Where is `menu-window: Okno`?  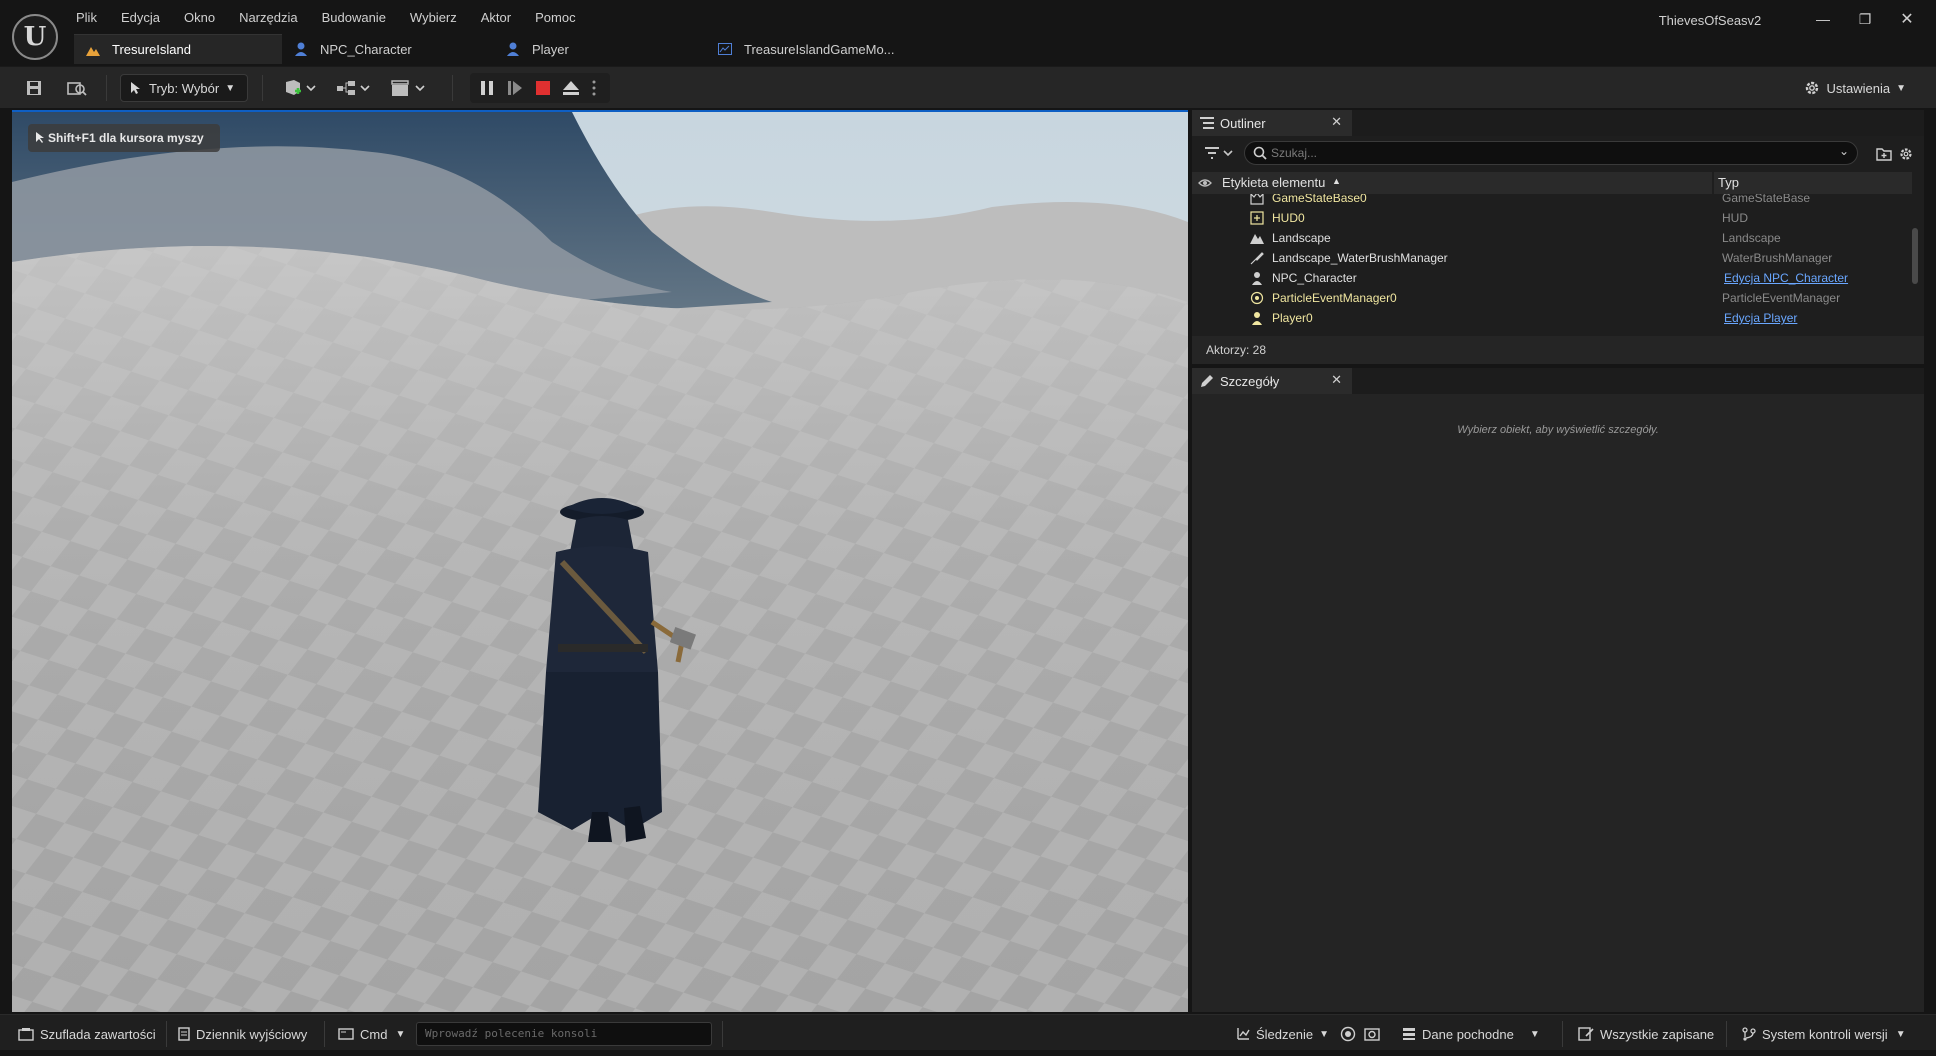 menu-window: Okno is located at coordinates (199, 19).